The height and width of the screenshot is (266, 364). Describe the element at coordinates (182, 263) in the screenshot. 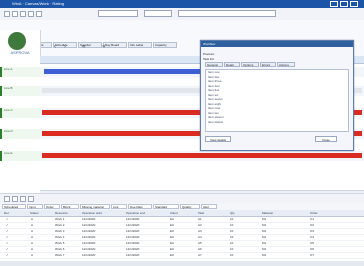

I see `status-bar` at that location.